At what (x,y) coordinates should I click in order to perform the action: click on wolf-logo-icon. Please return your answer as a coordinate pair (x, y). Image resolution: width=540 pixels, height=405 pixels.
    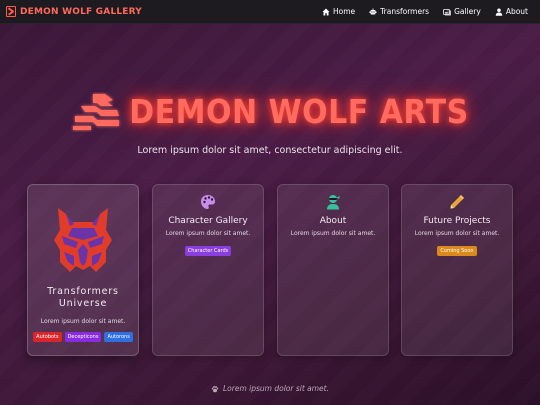
    Looking at the image, I should click on (96, 112).